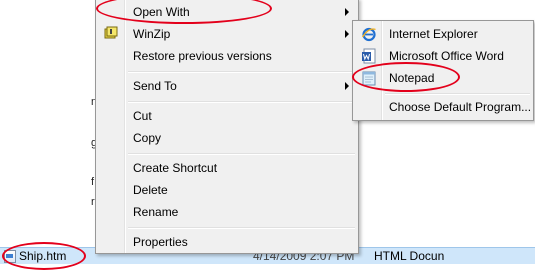 The image size is (535, 270). What do you see at coordinates (227, 34) in the screenshot?
I see `menu-item-winzip: WinZip` at bounding box center [227, 34].